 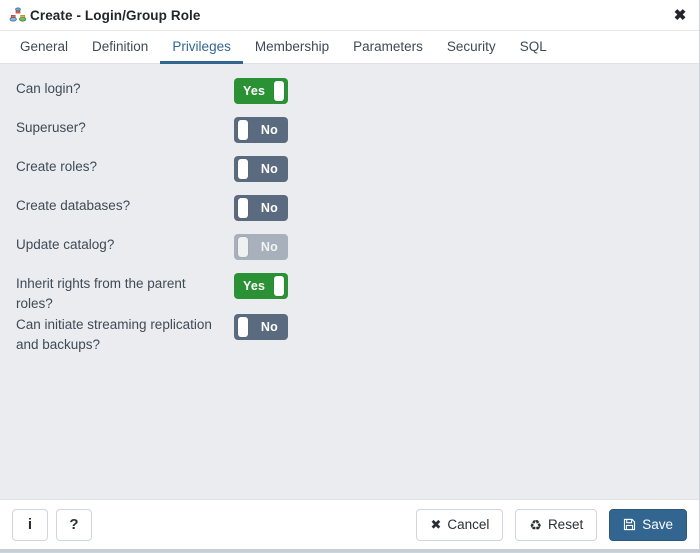 I want to click on tab-label: General, so click(x=44, y=46).